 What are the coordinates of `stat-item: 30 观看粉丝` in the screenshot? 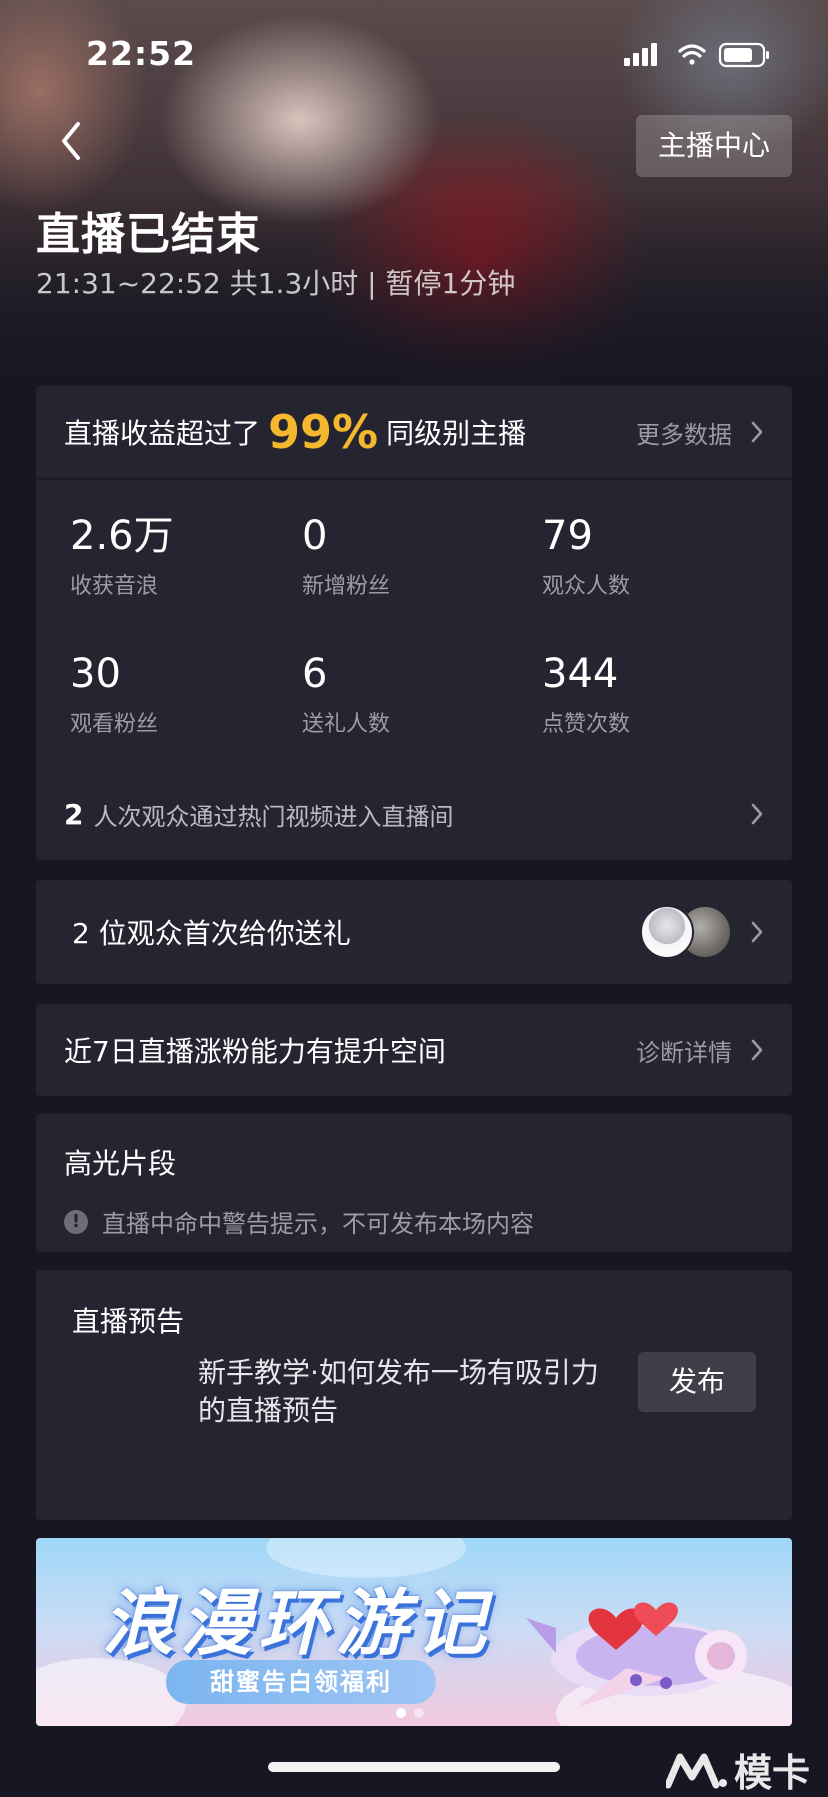 It's located at (185, 694).